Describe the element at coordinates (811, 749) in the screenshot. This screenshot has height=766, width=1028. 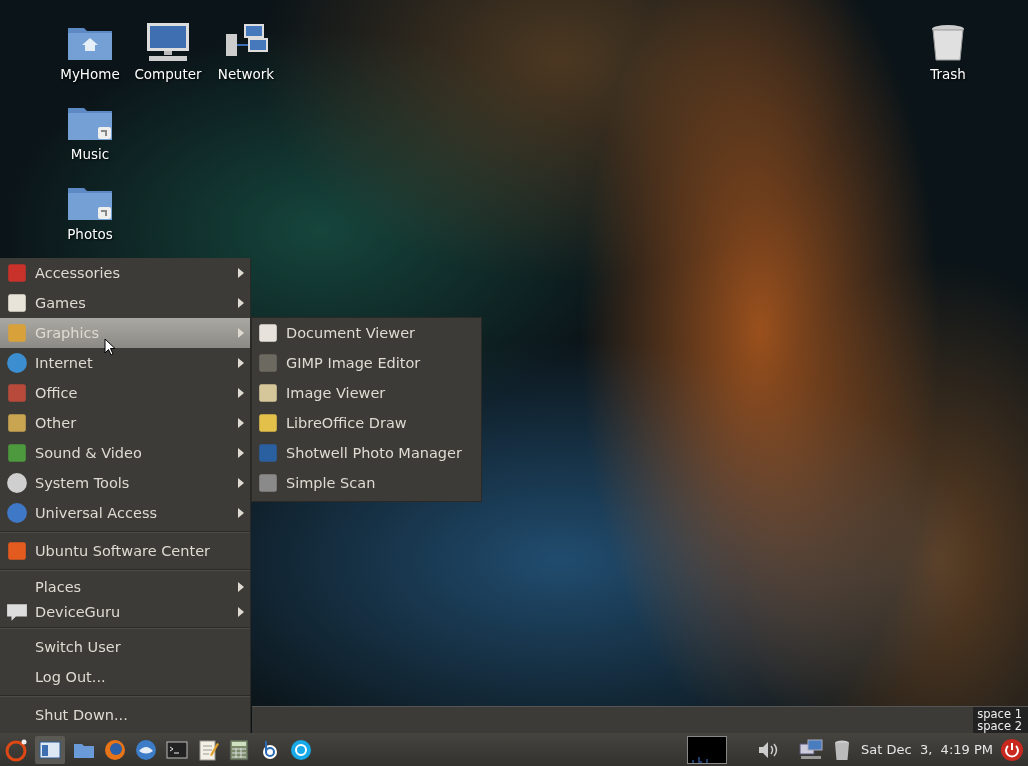
I see `network-computers-icon` at that location.